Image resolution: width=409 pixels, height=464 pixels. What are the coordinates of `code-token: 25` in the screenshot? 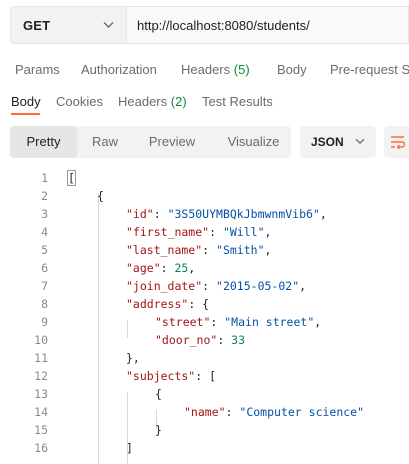 It's located at (181, 268).